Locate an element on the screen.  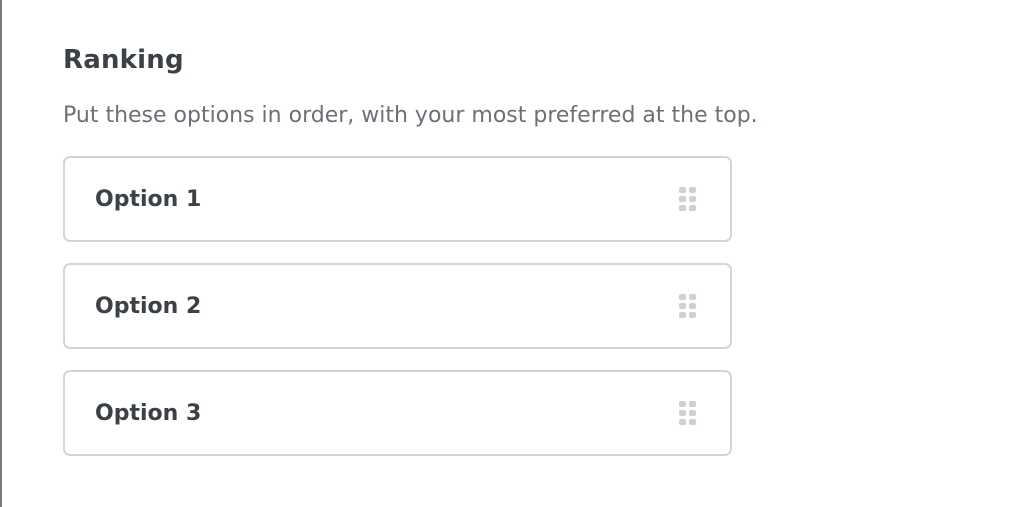
ranking-option-label: Option 1 is located at coordinates (148, 199).